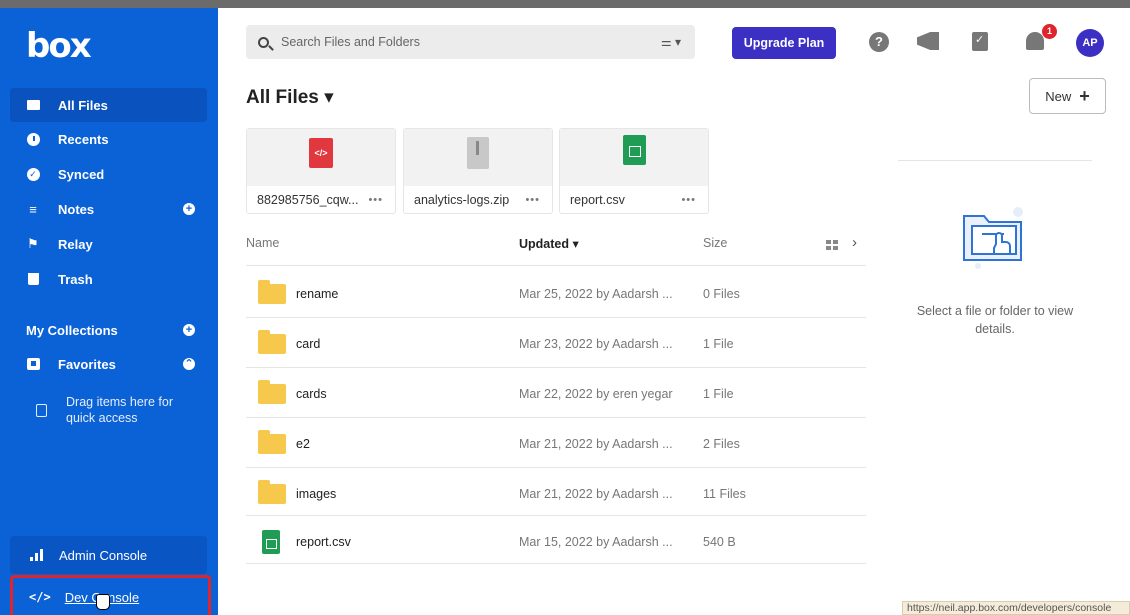 This screenshot has height=615, width=1130. What do you see at coordinates (854, 242) in the screenshot?
I see `chevron-right-icon: ›` at bounding box center [854, 242].